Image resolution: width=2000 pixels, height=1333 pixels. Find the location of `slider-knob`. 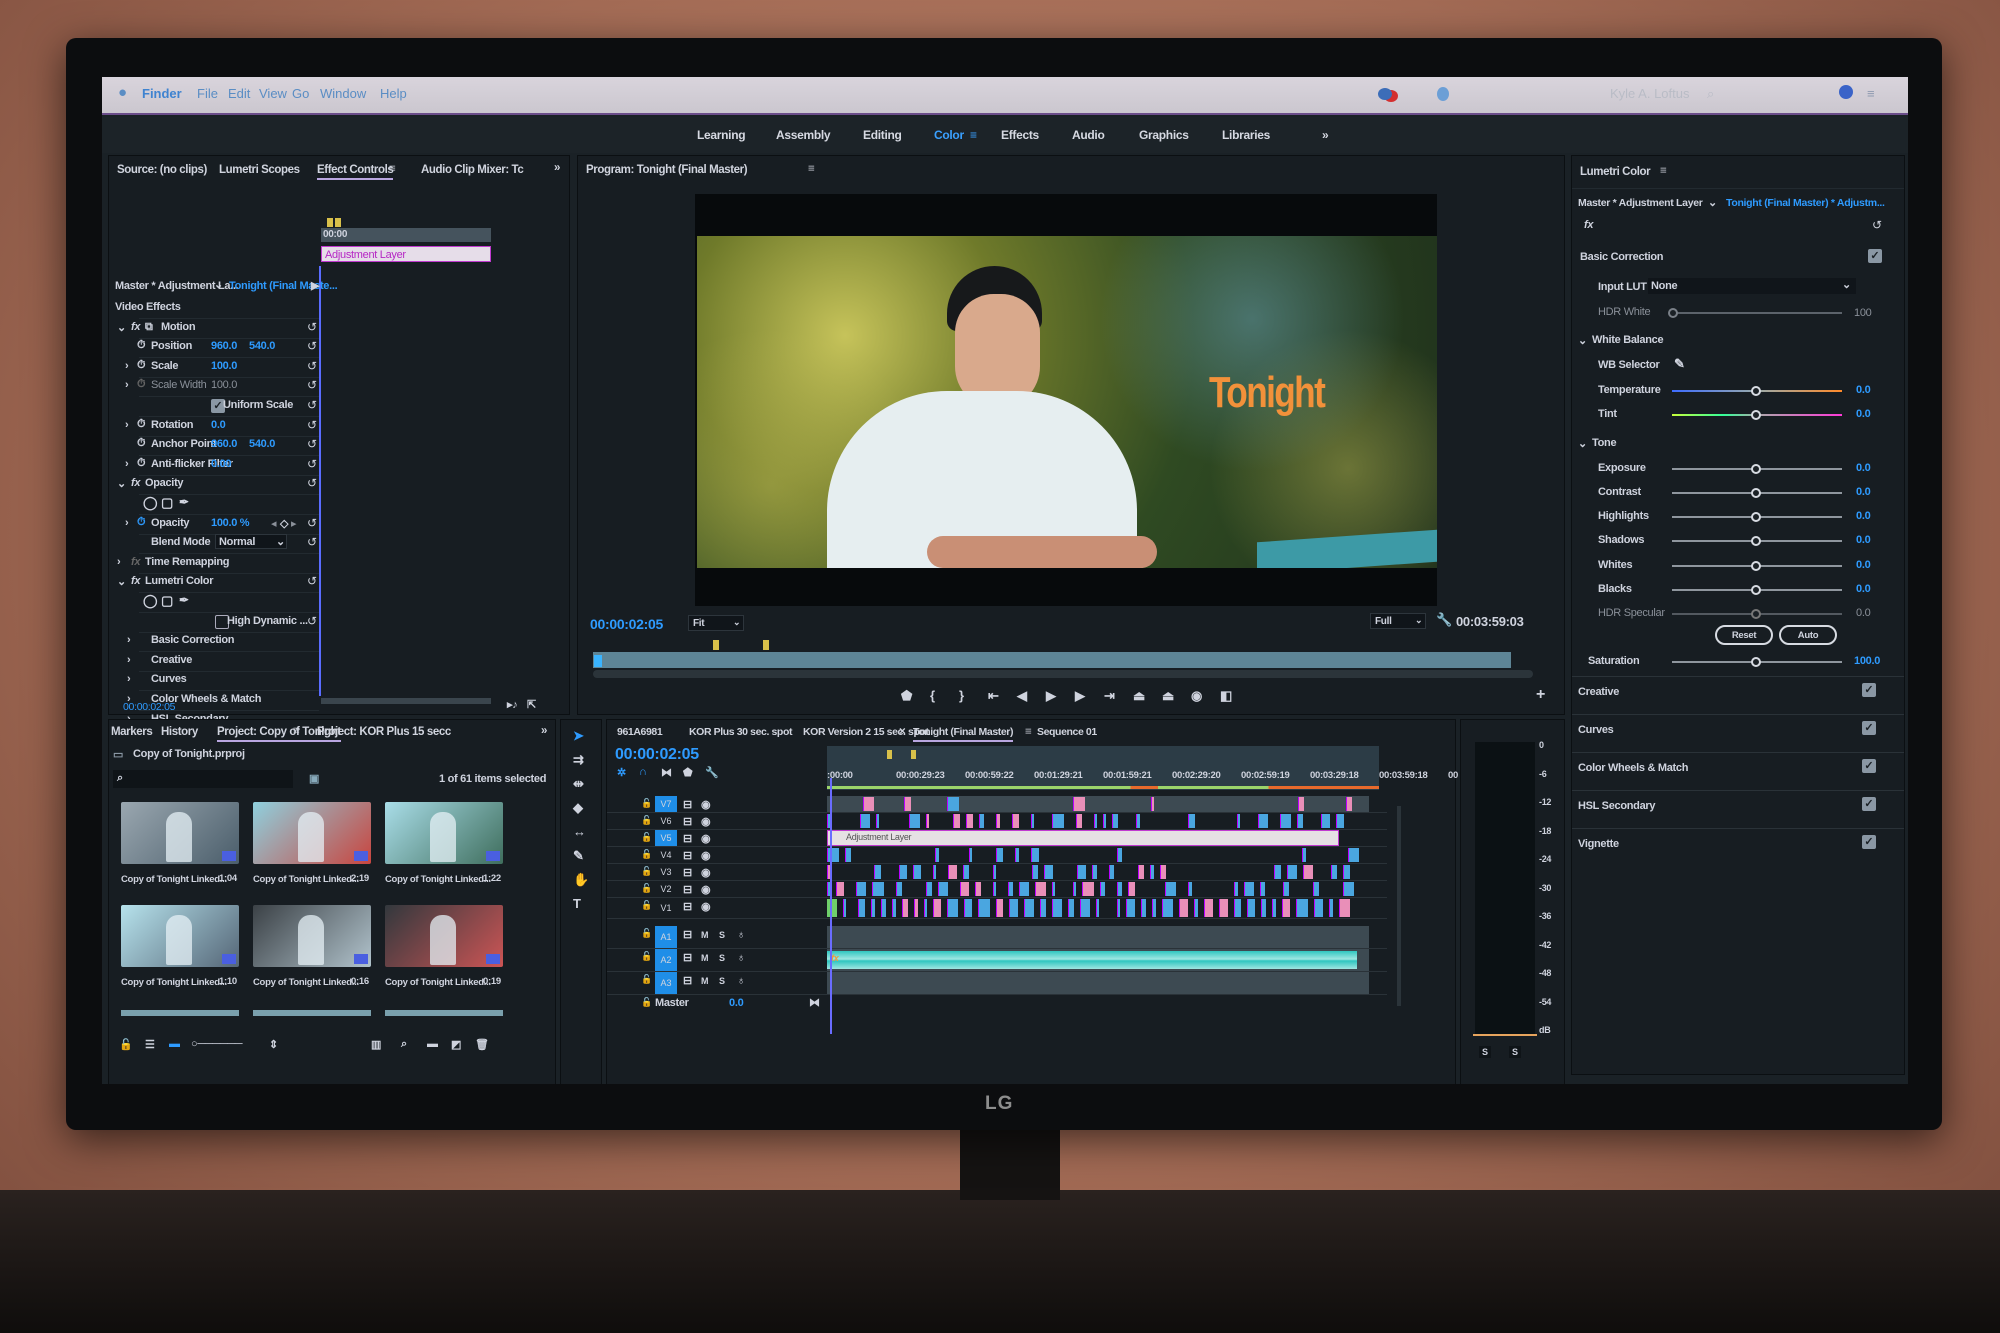

slider-knob is located at coordinates (1756, 469).